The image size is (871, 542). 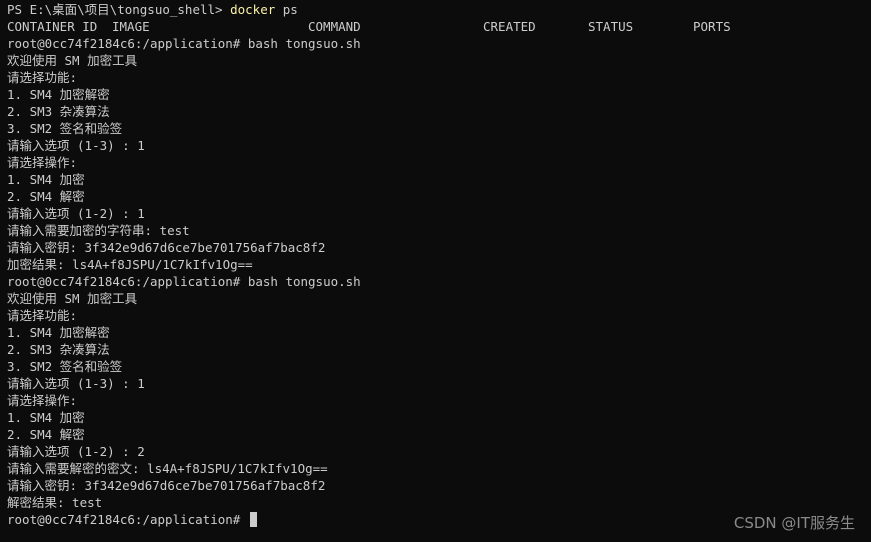 I want to click on powershell-prompt-line: PS E:\桌面\项目\tongsuo_shell> docker ps, so click(x=435, y=9).